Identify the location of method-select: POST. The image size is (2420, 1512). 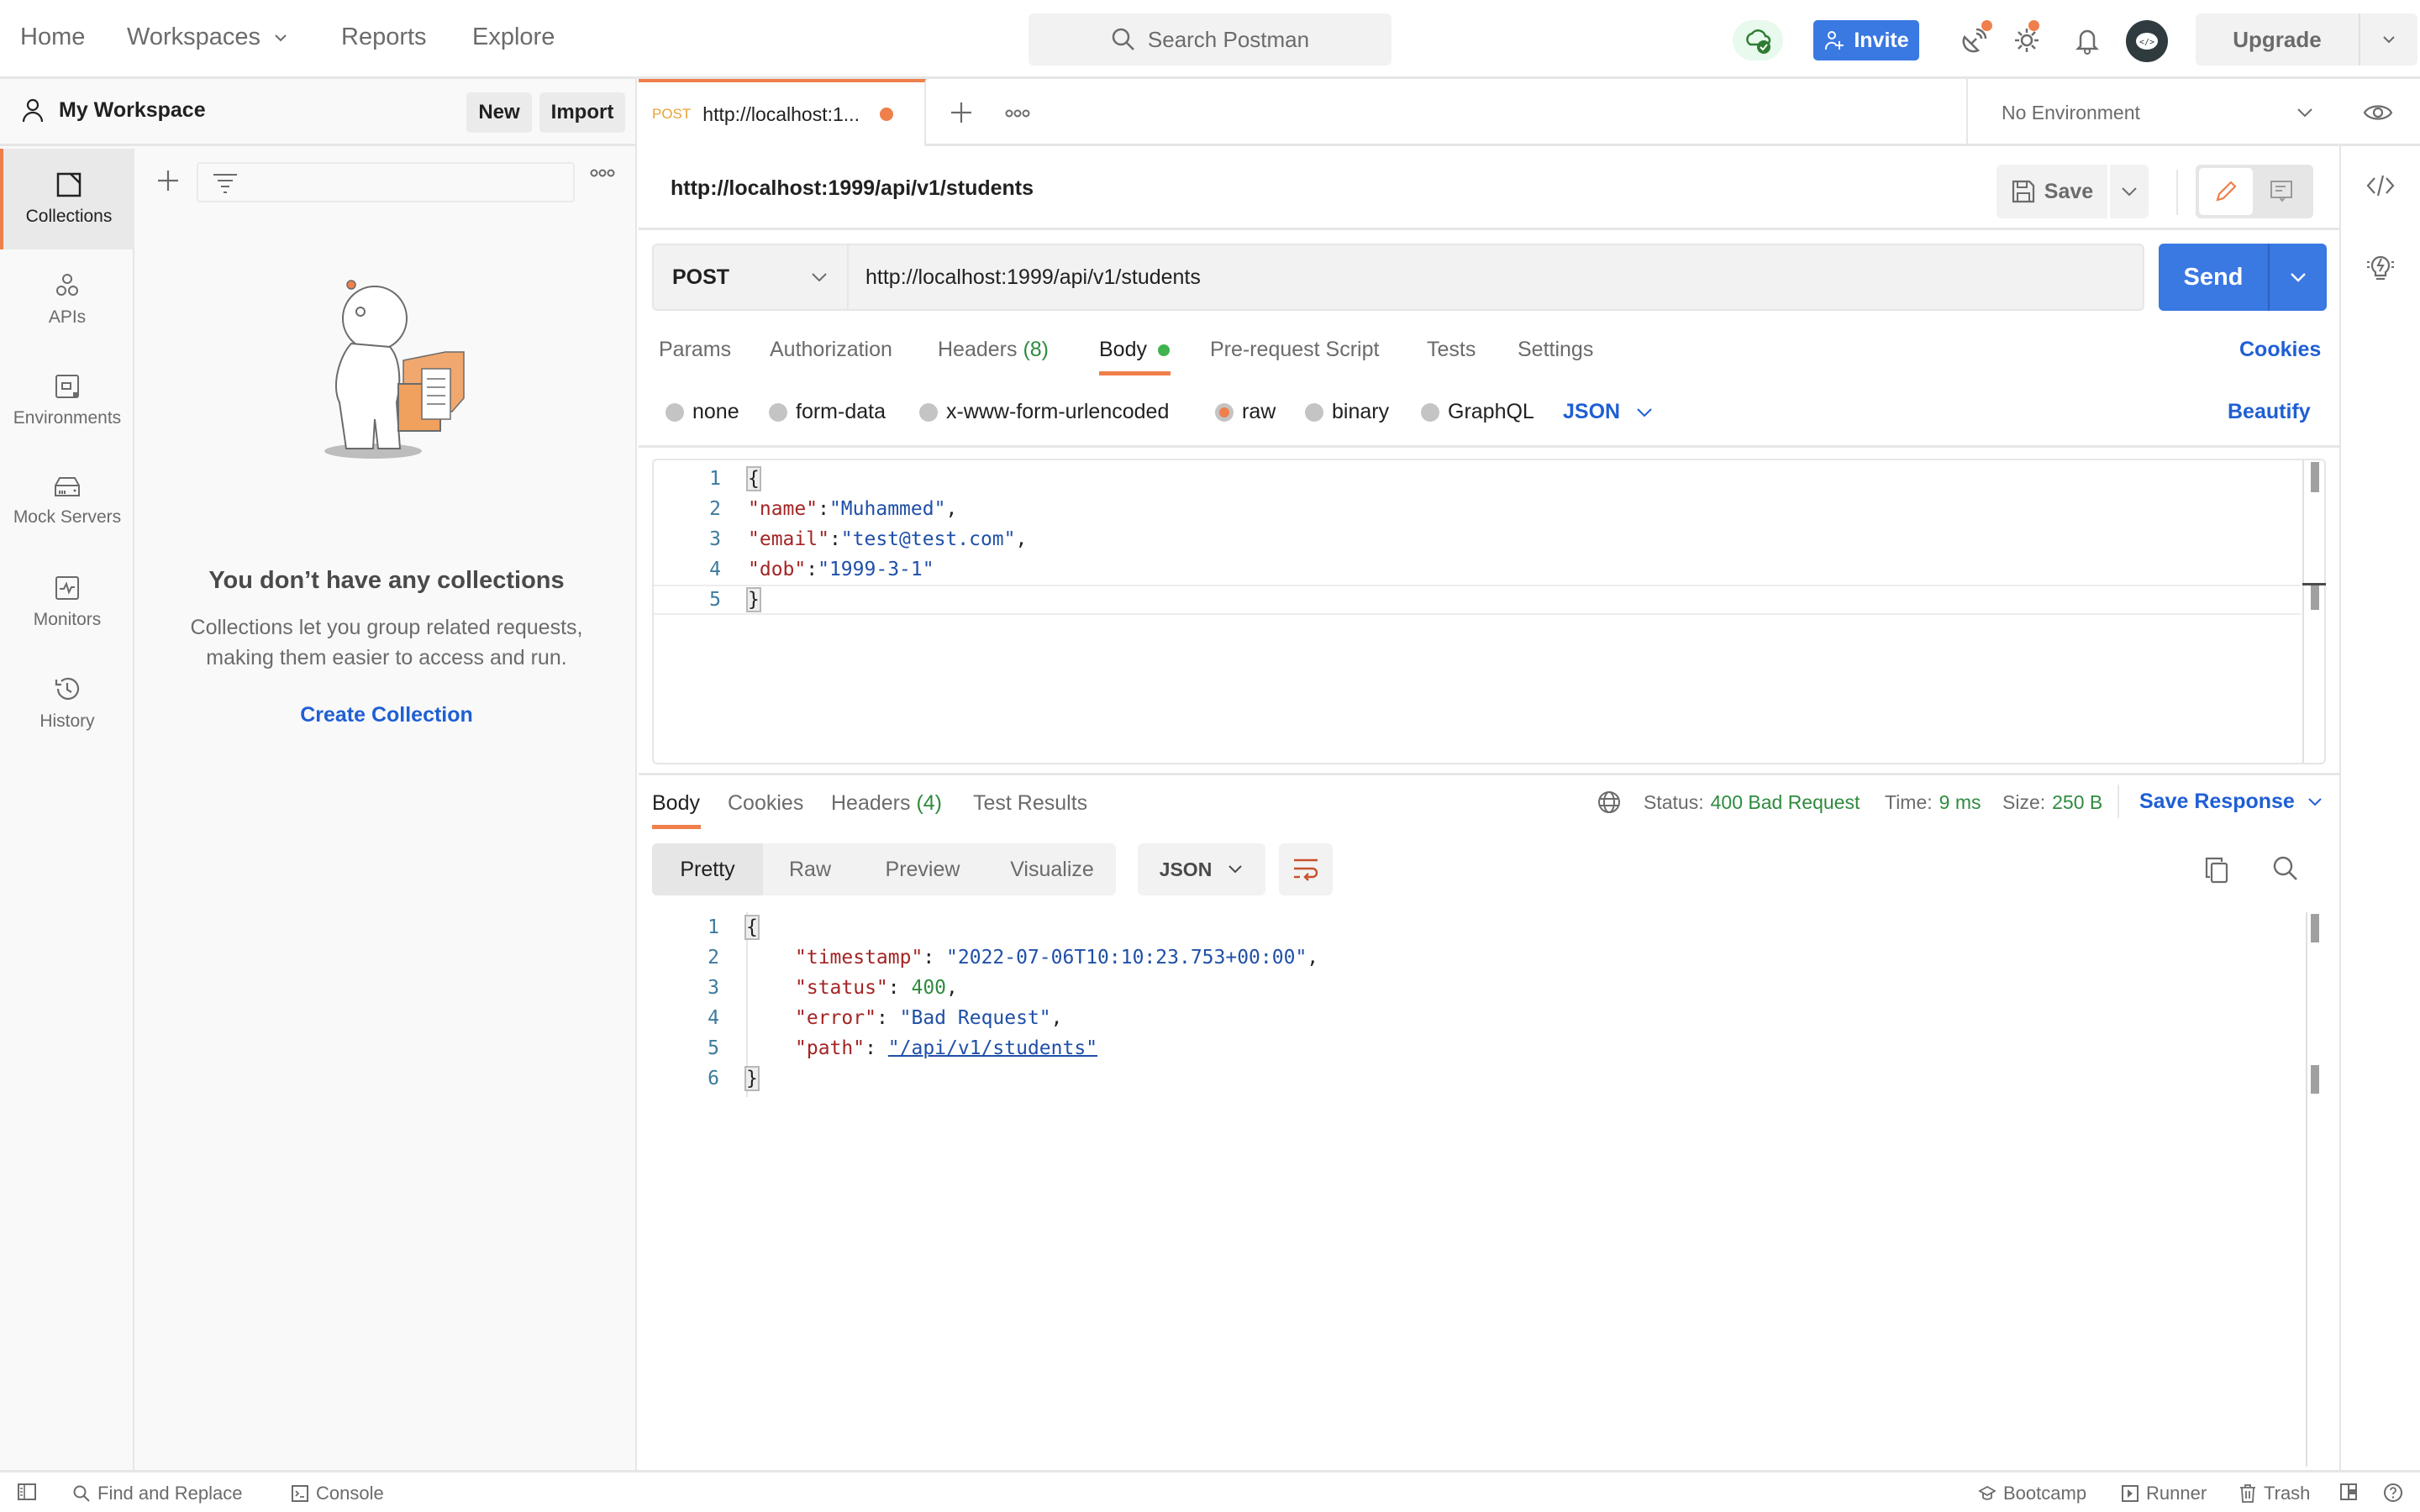
(749, 277).